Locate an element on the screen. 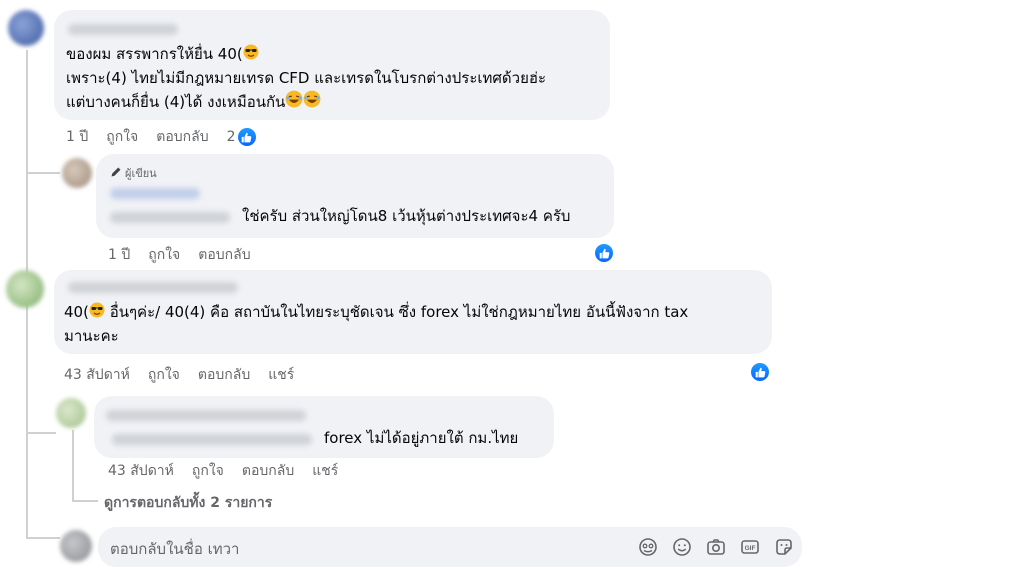  author-badge: ผู้เขียน is located at coordinates (133, 173).